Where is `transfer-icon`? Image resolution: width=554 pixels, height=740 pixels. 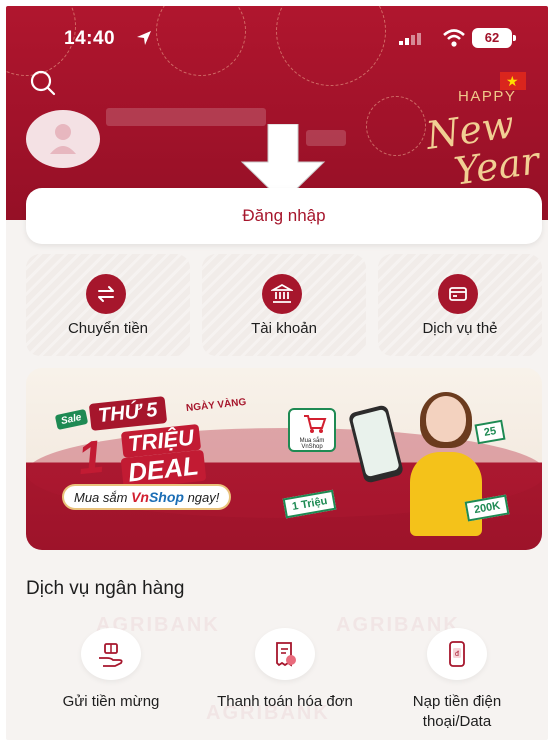 transfer-icon is located at coordinates (106, 294).